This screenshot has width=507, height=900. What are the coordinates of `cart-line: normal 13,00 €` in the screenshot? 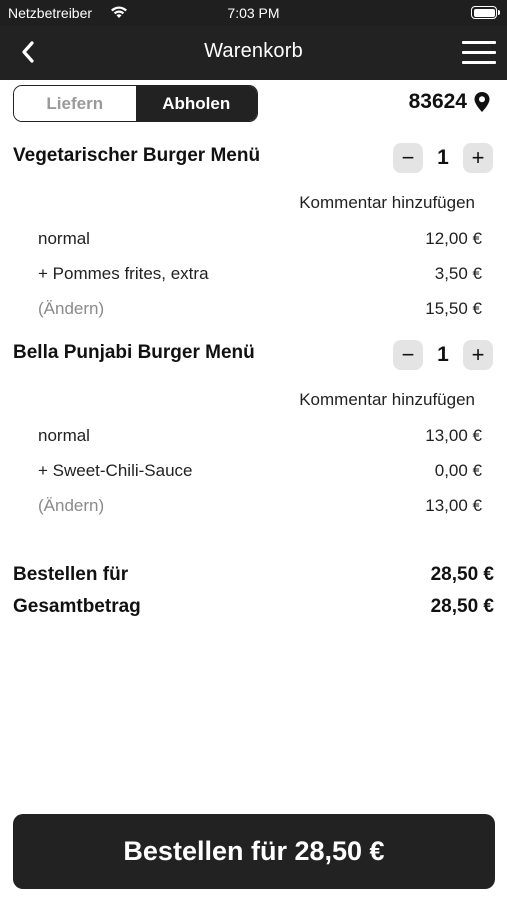 It's located at (260, 436).